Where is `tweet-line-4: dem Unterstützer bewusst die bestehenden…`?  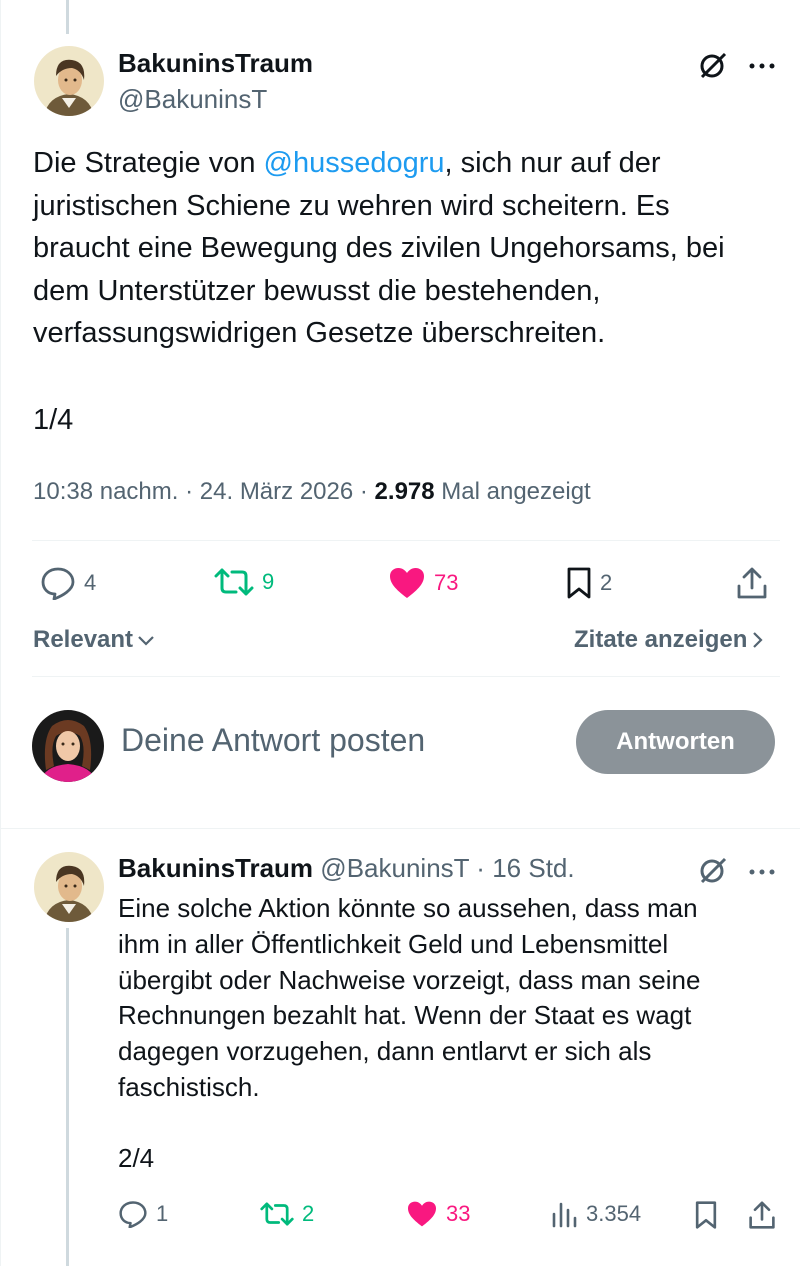
tweet-line-4: dem Unterstützer bewusst die bestehenden… is located at coordinates (317, 290).